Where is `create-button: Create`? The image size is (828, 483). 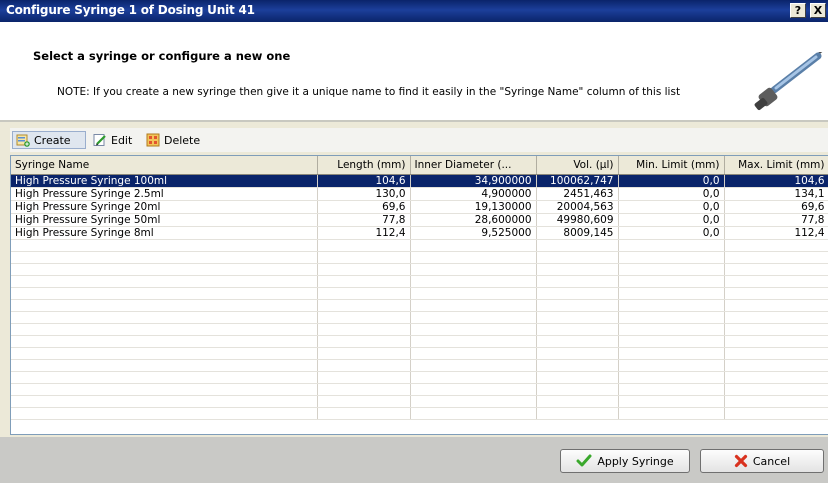
create-button: Create is located at coordinates (49, 140).